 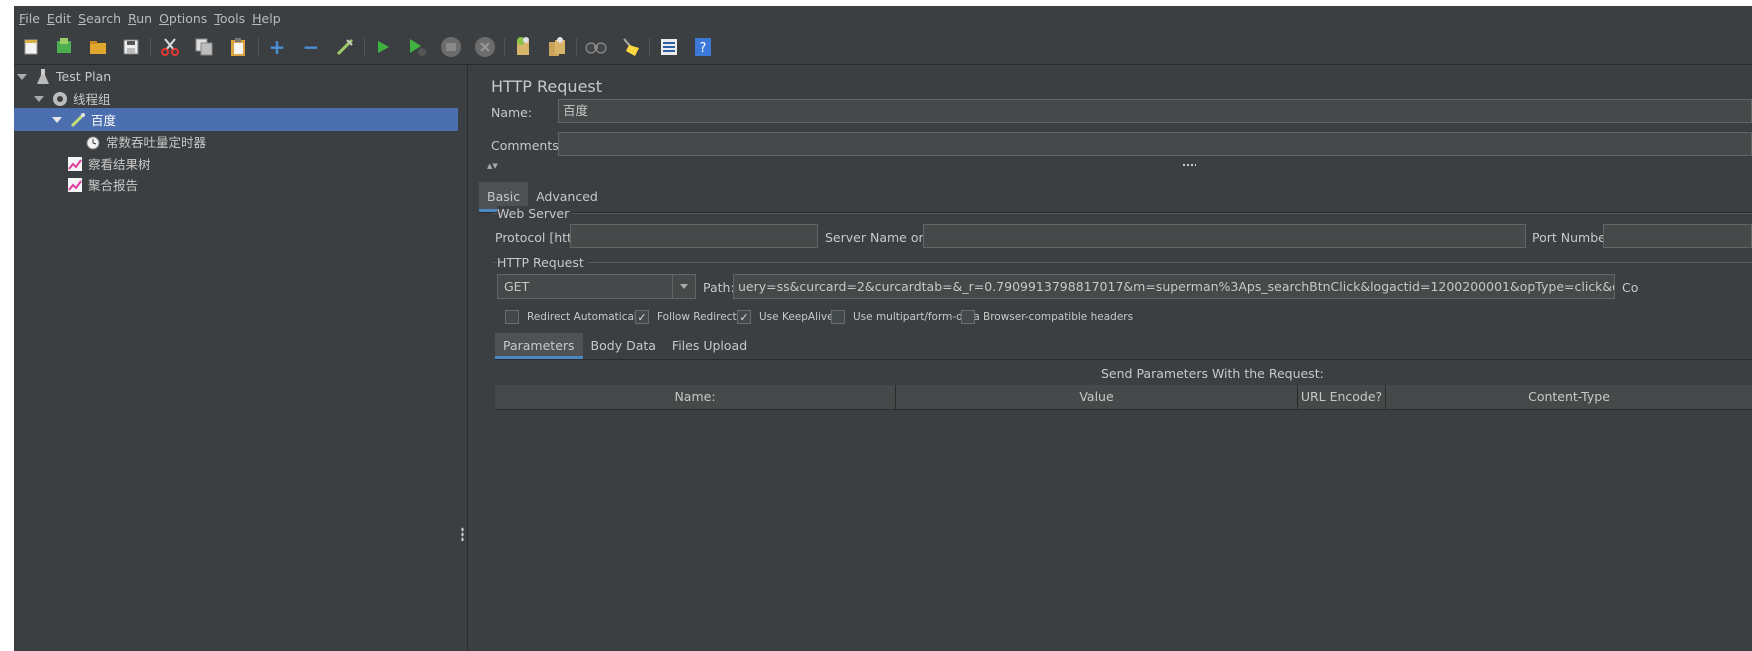 I want to click on gear-icon, so click(x=60, y=99).